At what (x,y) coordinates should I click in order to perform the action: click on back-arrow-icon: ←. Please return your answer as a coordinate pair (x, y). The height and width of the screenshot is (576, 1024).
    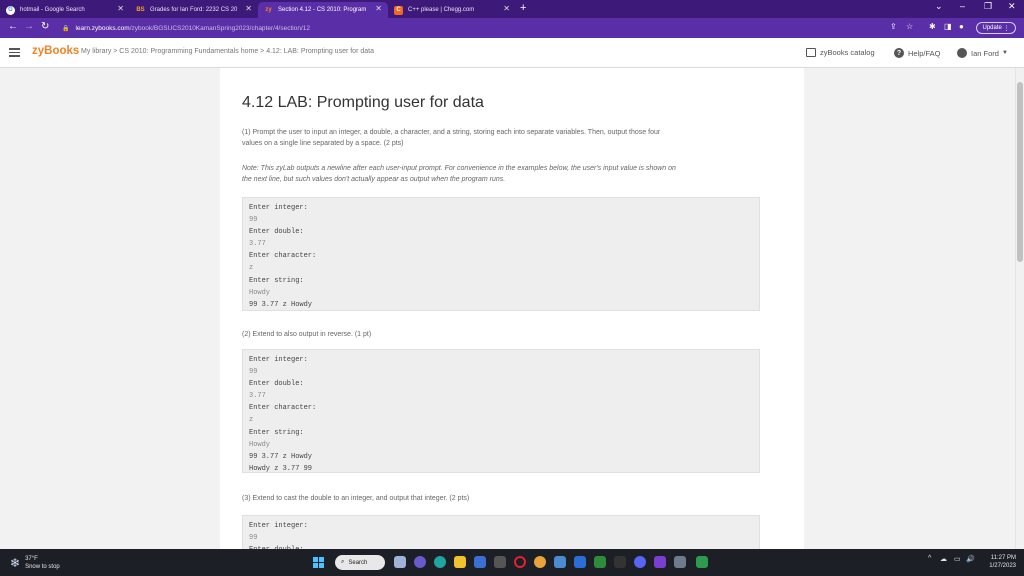
    Looking at the image, I should click on (13, 26).